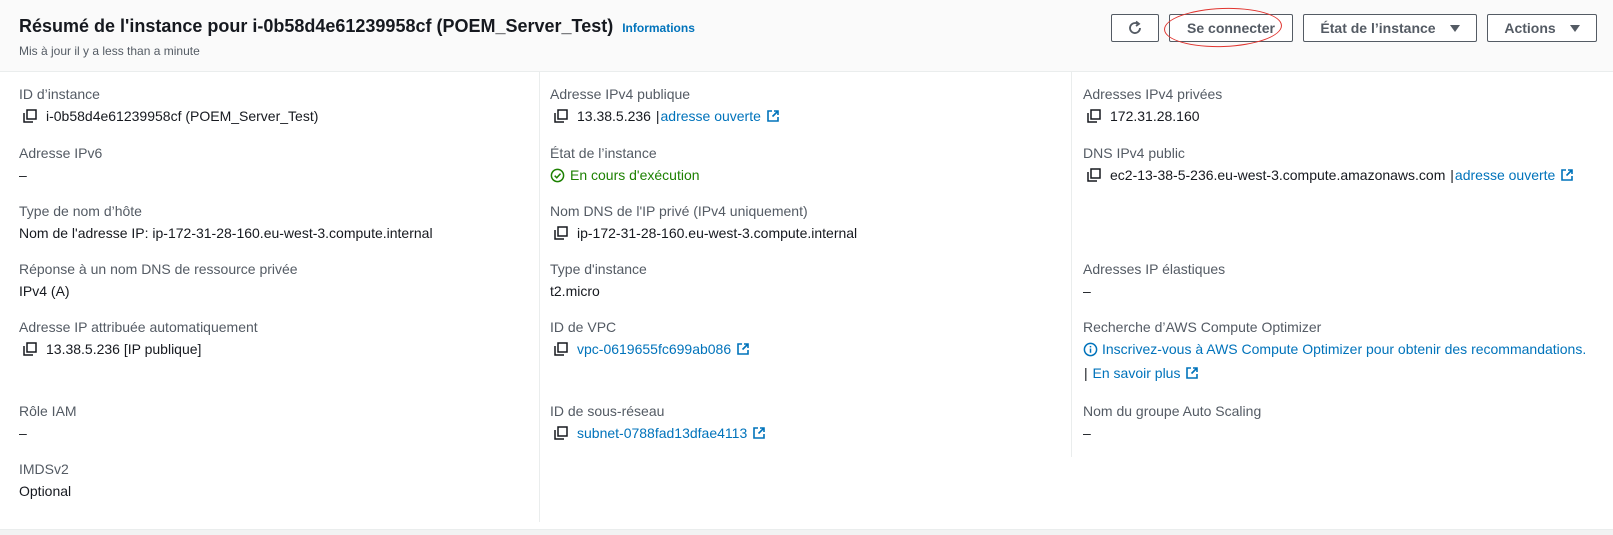 The image size is (1613, 535). Describe the element at coordinates (658, 28) in the screenshot. I see `info-link: Informations` at that location.